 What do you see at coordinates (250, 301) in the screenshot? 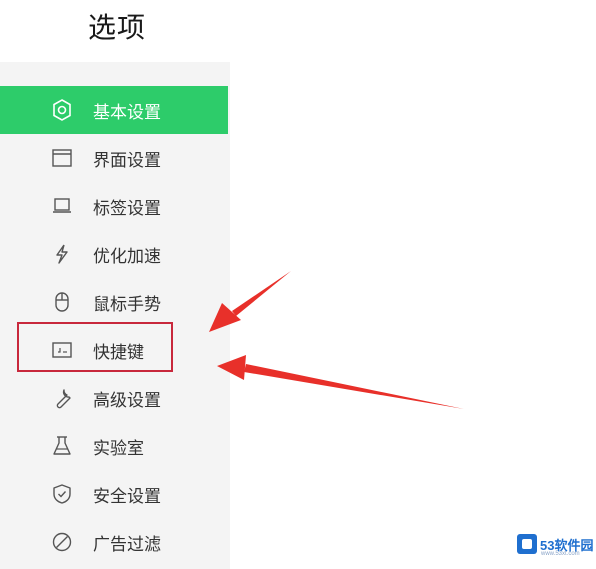
I see `annotation-arrow-upper` at bounding box center [250, 301].